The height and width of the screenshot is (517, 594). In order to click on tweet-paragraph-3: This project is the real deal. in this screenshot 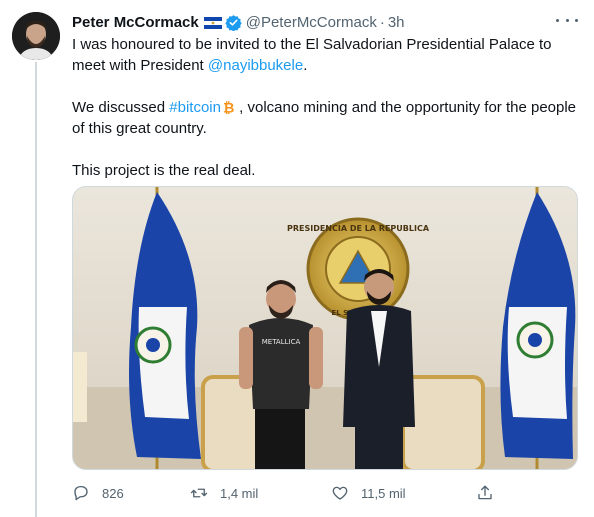, I will do `click(164, 170)`.